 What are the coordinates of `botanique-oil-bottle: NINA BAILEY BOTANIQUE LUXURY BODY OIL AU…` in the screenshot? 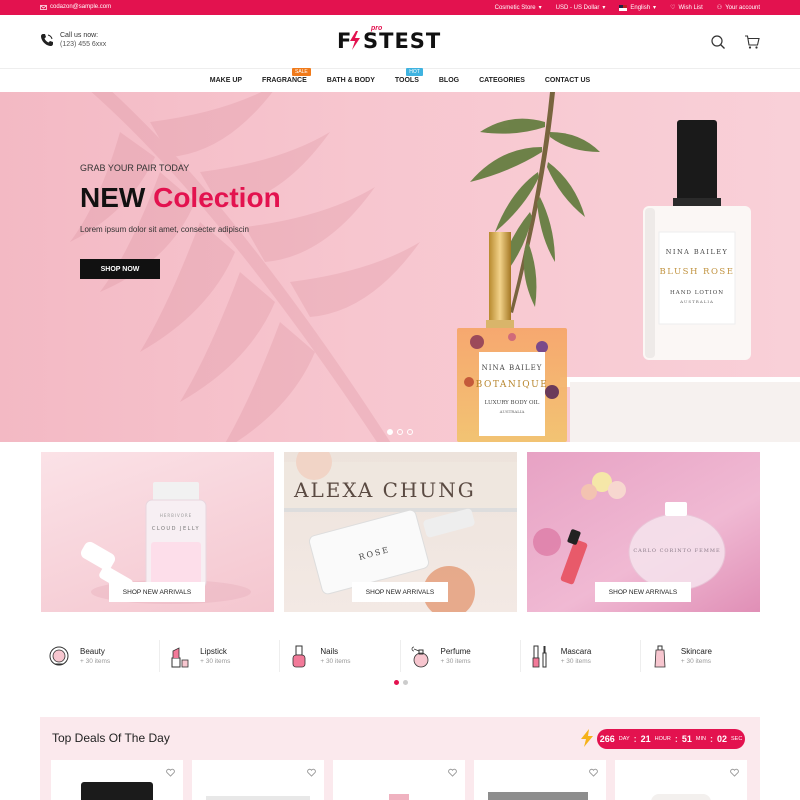 It's located at (512, 337).